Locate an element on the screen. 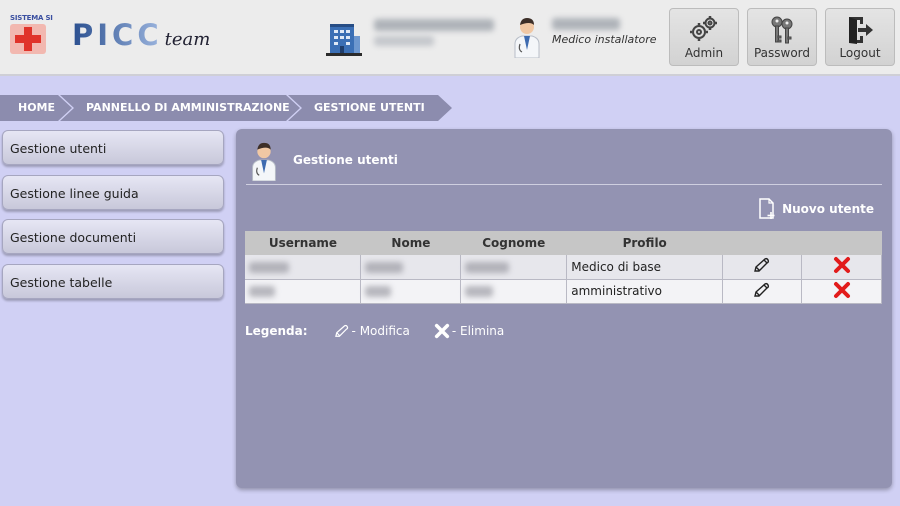 Image resolution: width=900 pixels, height=506 pixels. new-user-button: Nuovo utente is located at coordinates (816, 209).